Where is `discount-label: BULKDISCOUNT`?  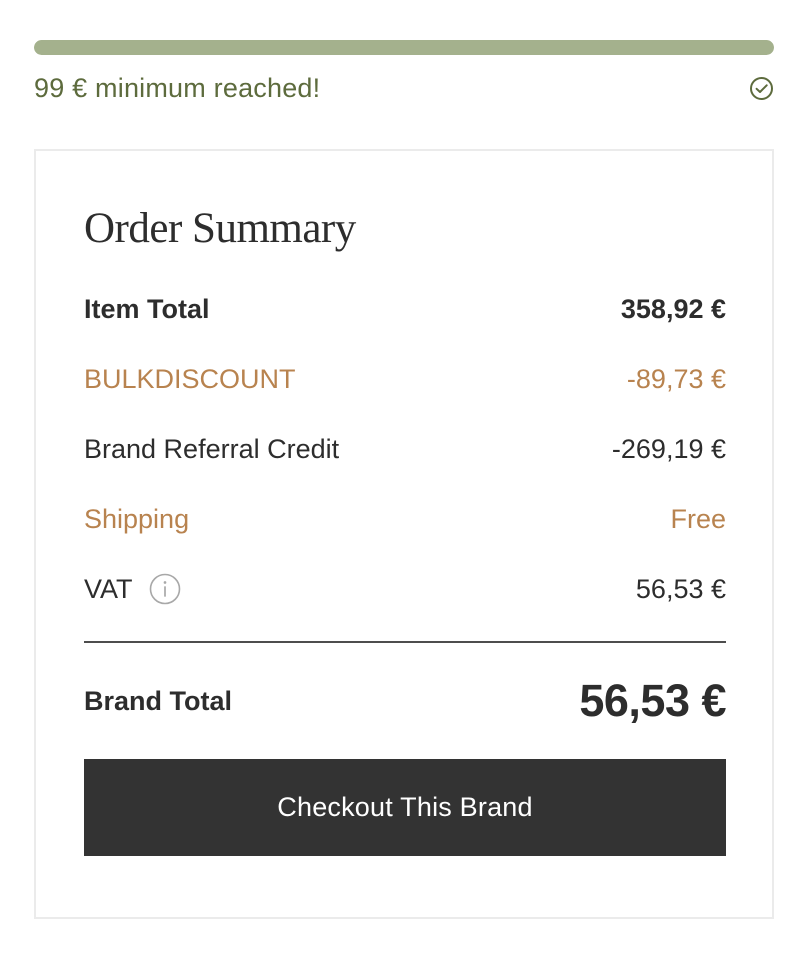
discount-label: BULKDISCOUNT is located at coordinates (190, 378).